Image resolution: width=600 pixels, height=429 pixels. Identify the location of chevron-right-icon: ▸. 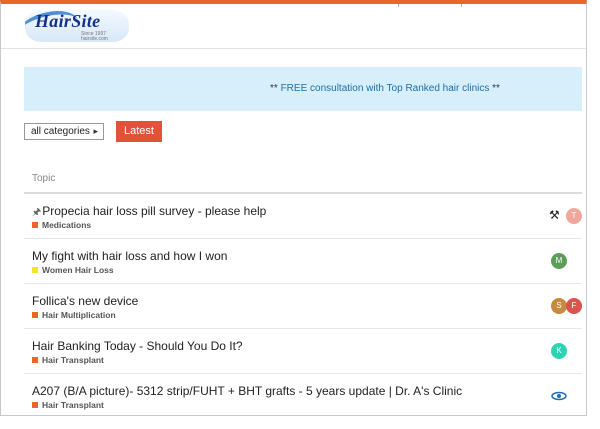
(95, 131).